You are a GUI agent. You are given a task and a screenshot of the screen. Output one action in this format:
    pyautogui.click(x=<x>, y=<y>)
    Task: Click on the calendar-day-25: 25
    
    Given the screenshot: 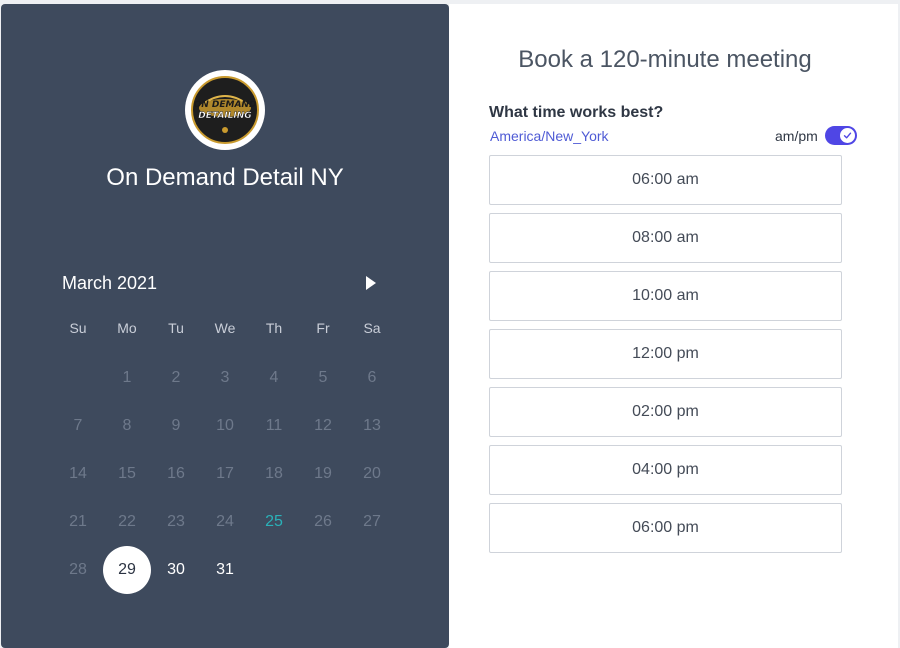 What is the action you would take?
    pyautogui.click(x=274, y=521)
    